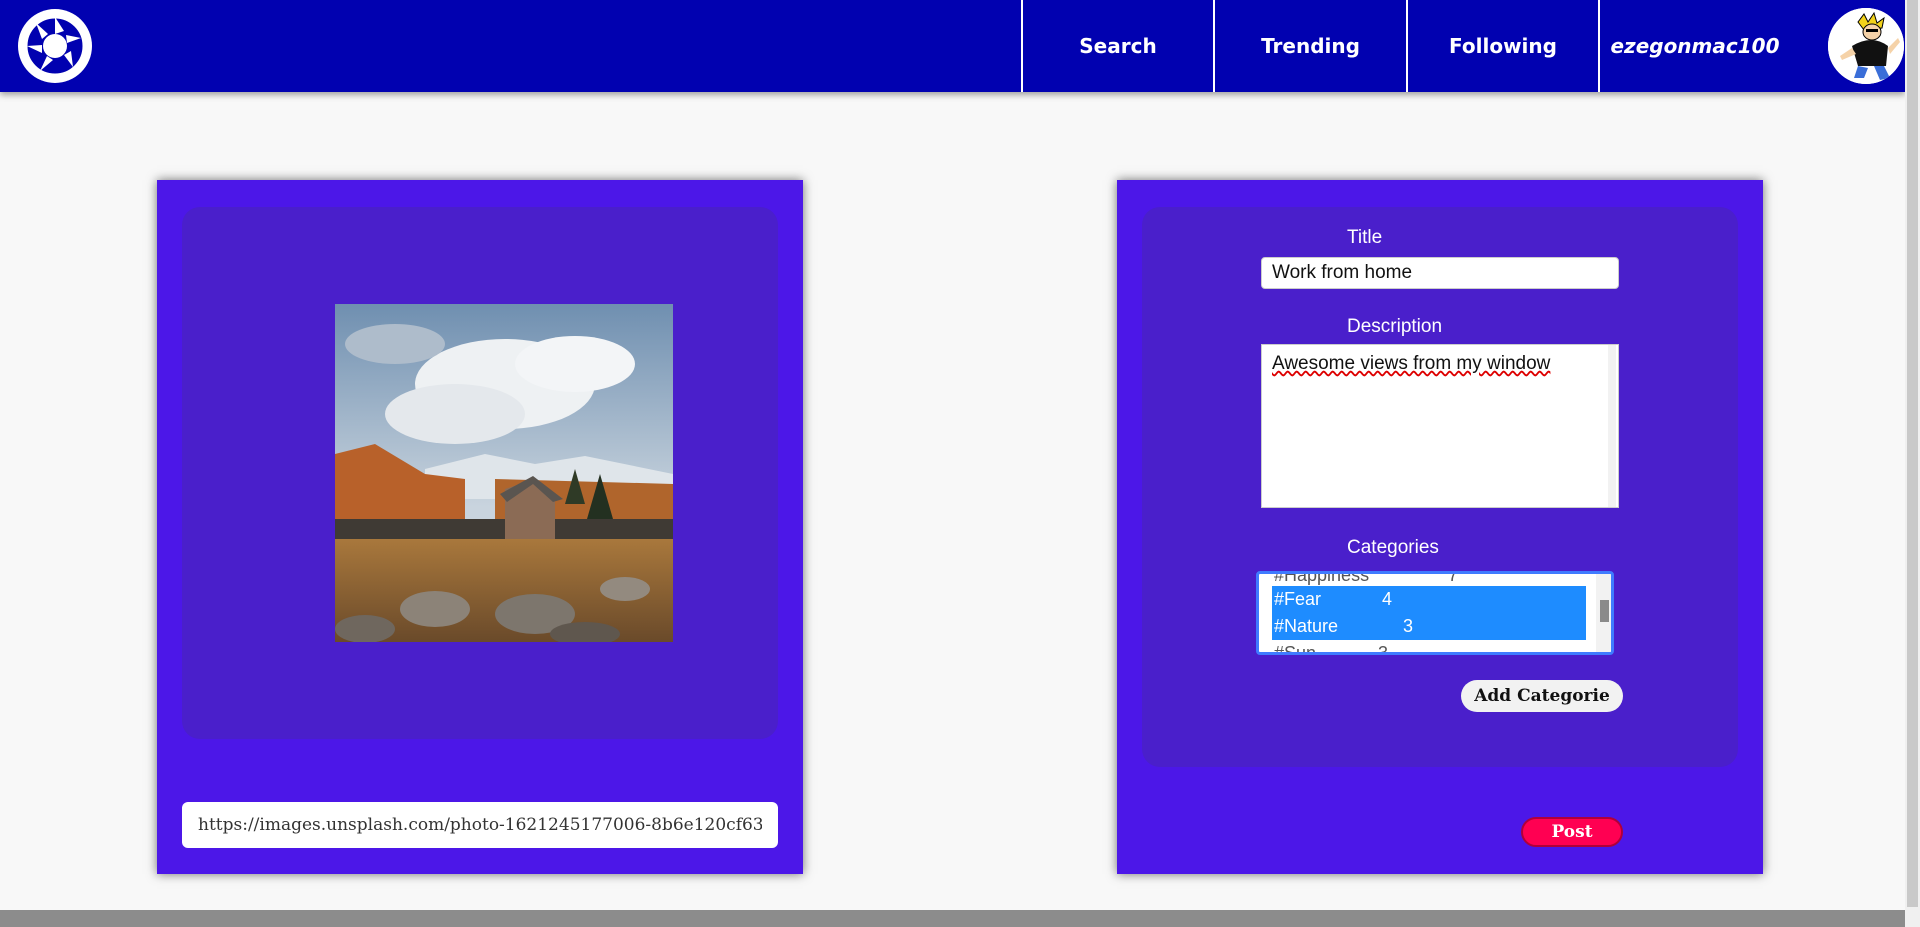  What do you see at coordinates (1542, 696) in the screenshot?
I see `add-category-button: Add Categorie` at bounding box center [1542, 696].